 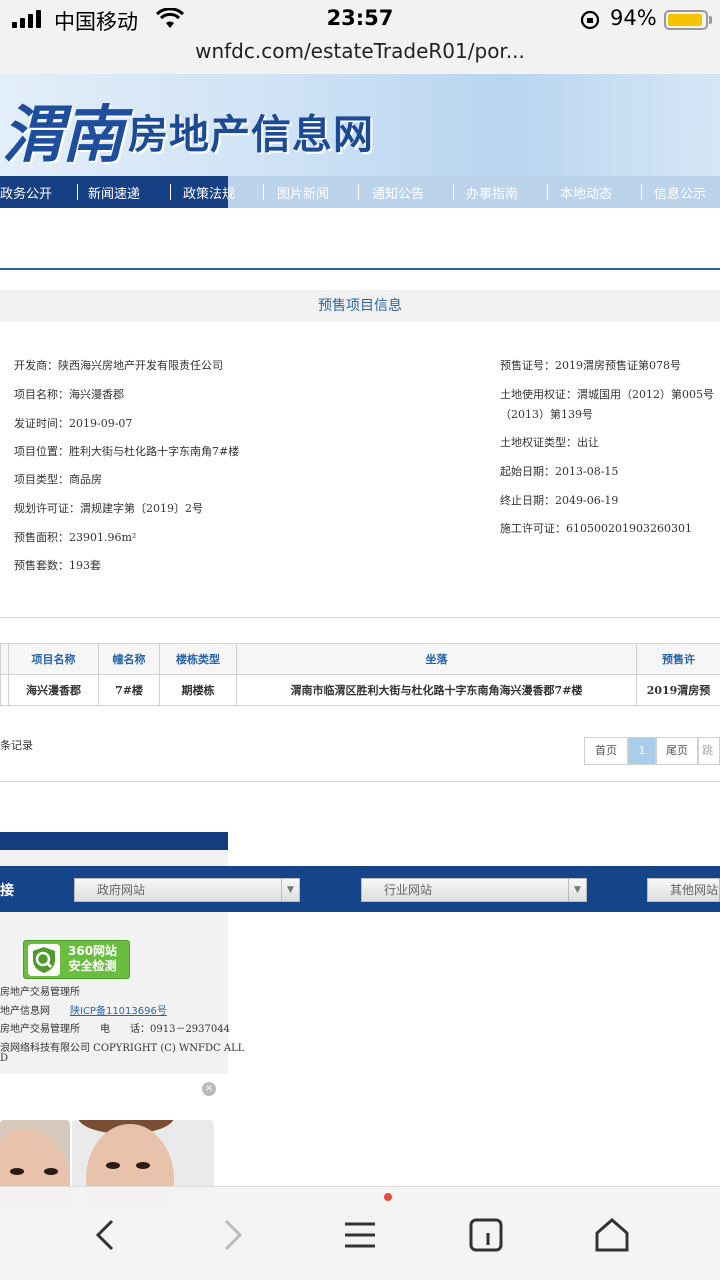 I want to click on site-banner: 渭南 房地产信息网, so click(x=360, y=125).